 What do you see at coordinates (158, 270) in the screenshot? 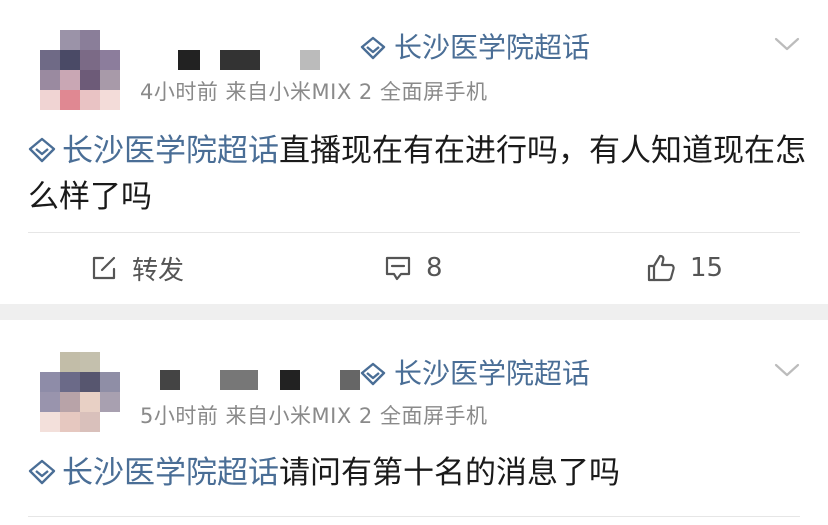
I see `repost-label: 转发` at bounding box center [158, 270].